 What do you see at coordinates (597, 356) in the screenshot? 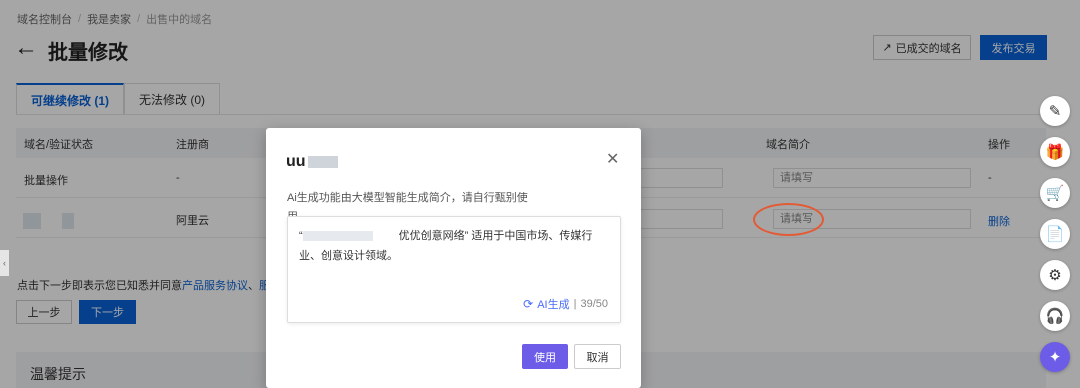
I see `cancel-button: 取消` at bounding box center [597, 356].